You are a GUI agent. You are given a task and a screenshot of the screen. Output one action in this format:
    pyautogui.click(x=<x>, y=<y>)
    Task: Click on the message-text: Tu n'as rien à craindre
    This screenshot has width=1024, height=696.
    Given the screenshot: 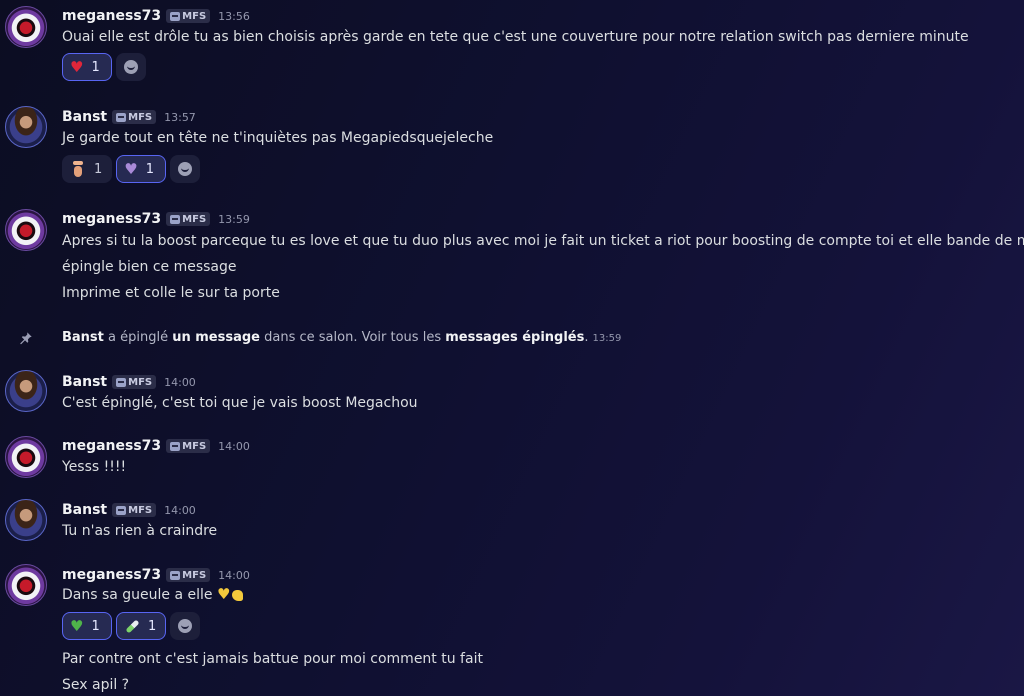 What is the action you would take?
    pyautogui.click(x=140, y=531)
    